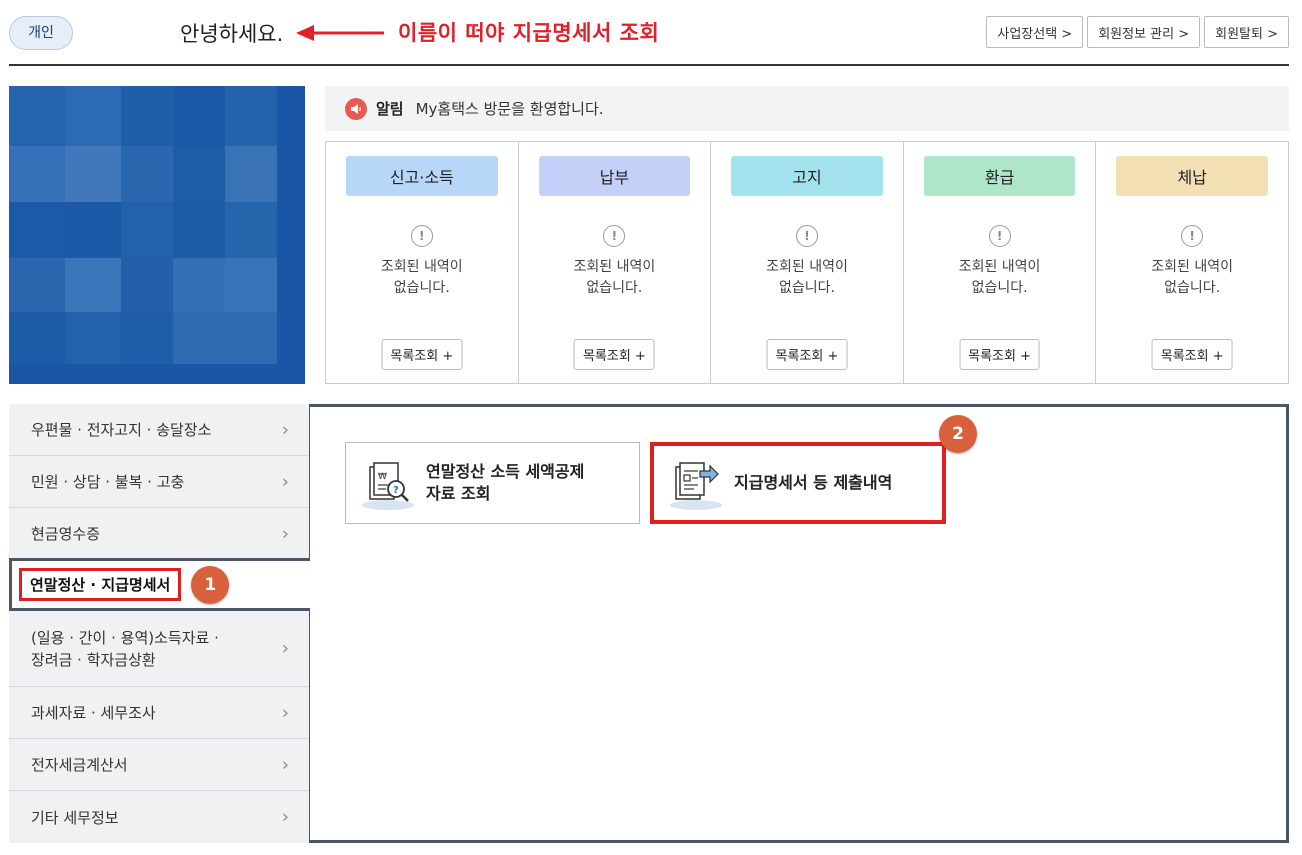 Image resolution: width=1302 pixels, height=855 pixels. What do you see at coordinates (649, 65) in the screenshot?
I see `header-divider` at bounding box center [649, 65].